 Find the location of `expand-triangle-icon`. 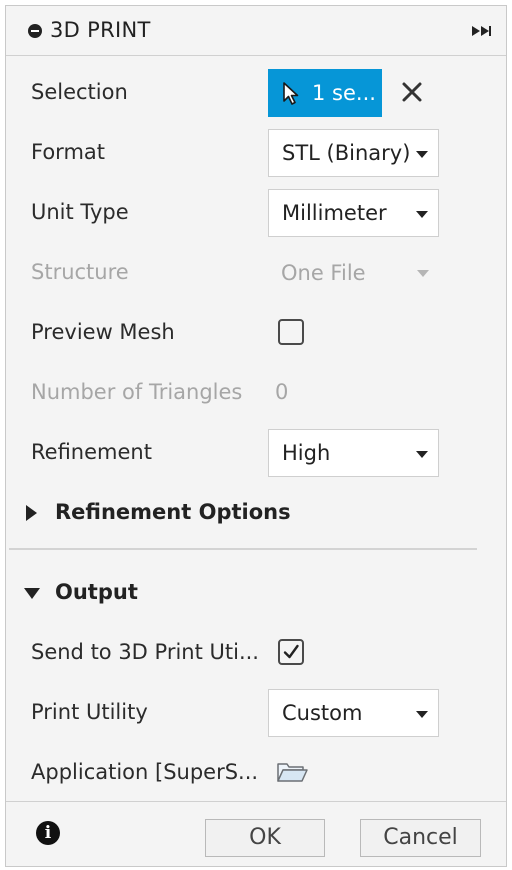

expand-triangle-icon is located at coordinates (31, 513).